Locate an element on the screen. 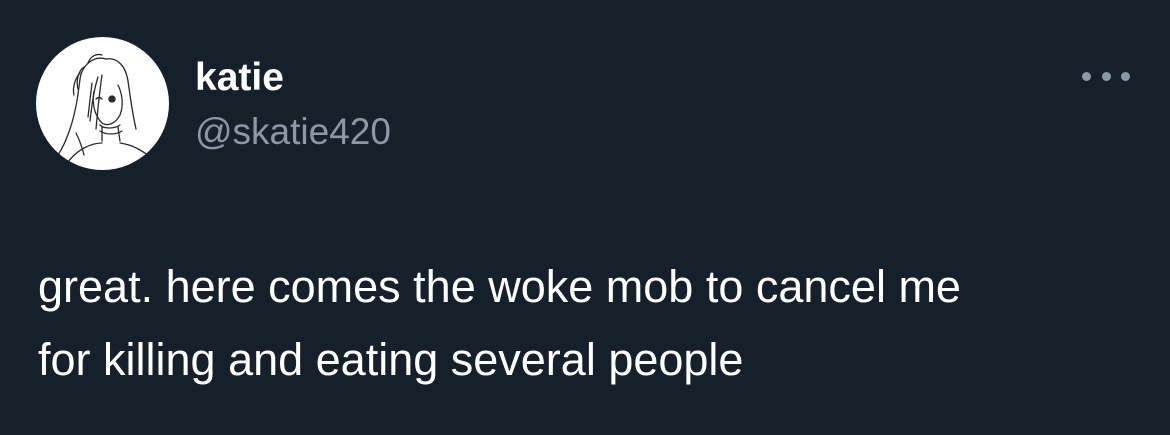  author-handle: @skatie420 is located at coordinates (293, 132).